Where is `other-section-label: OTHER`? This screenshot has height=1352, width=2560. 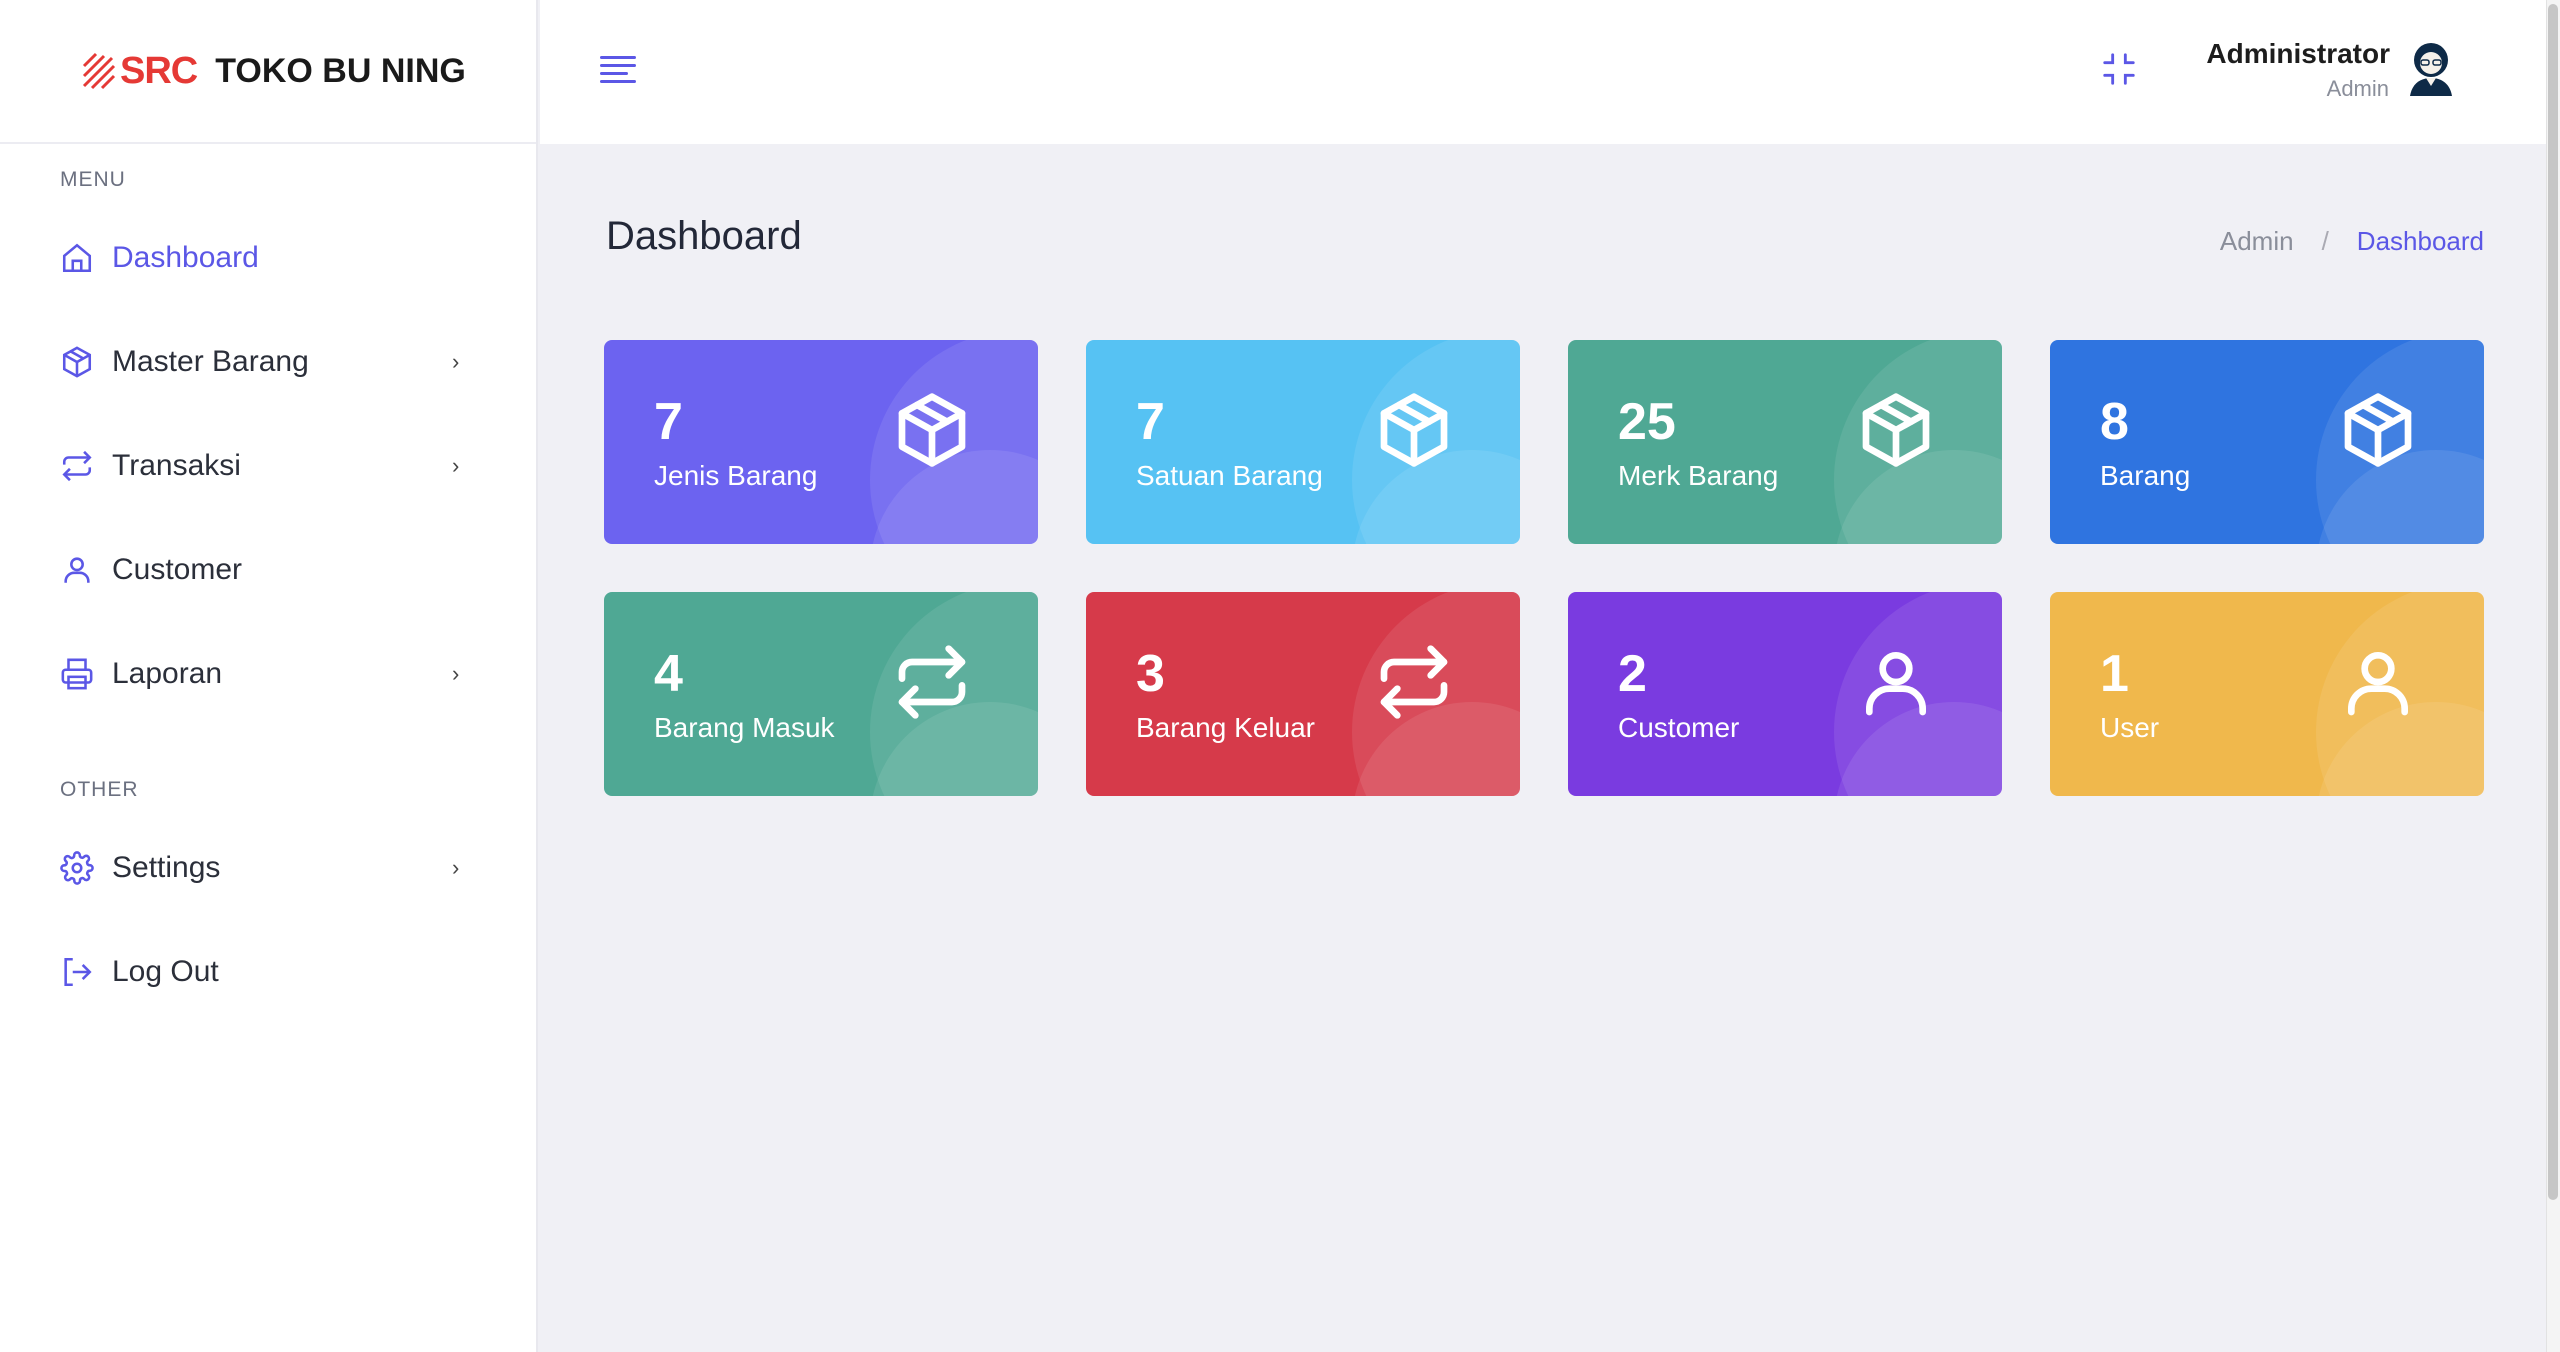 other-section-label: OTHER is located at coordinates (99, 789).